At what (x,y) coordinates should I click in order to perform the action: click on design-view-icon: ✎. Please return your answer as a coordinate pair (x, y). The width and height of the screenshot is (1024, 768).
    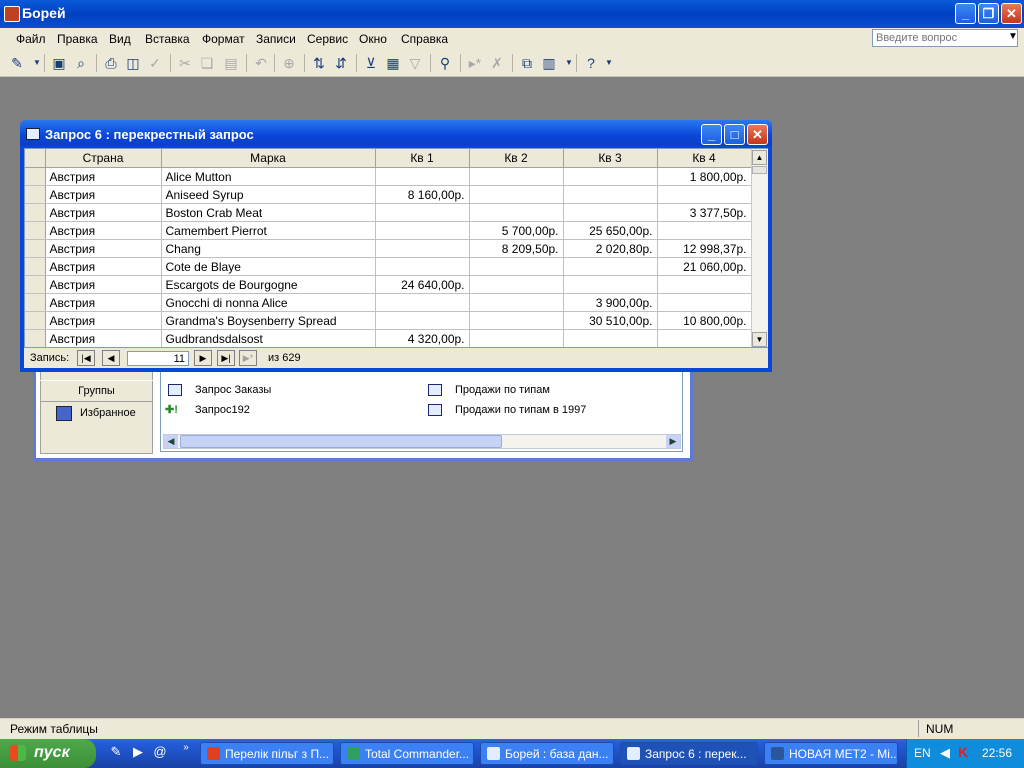
    Looking at the image, I should click on (17, 63).